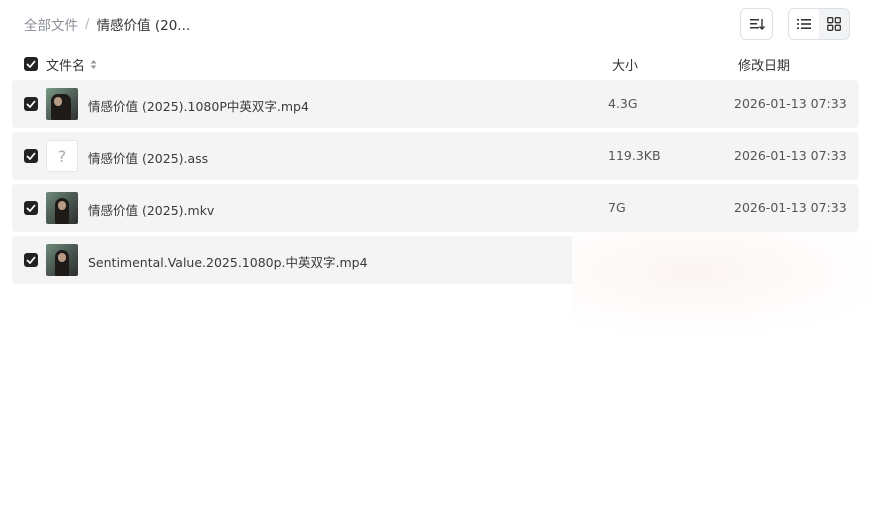 This screenshot has width=874, height=514. Describe the element at coordinates (51, 24) in the screenshot. I see `breadcrumb-root: 全部文件` at that location.